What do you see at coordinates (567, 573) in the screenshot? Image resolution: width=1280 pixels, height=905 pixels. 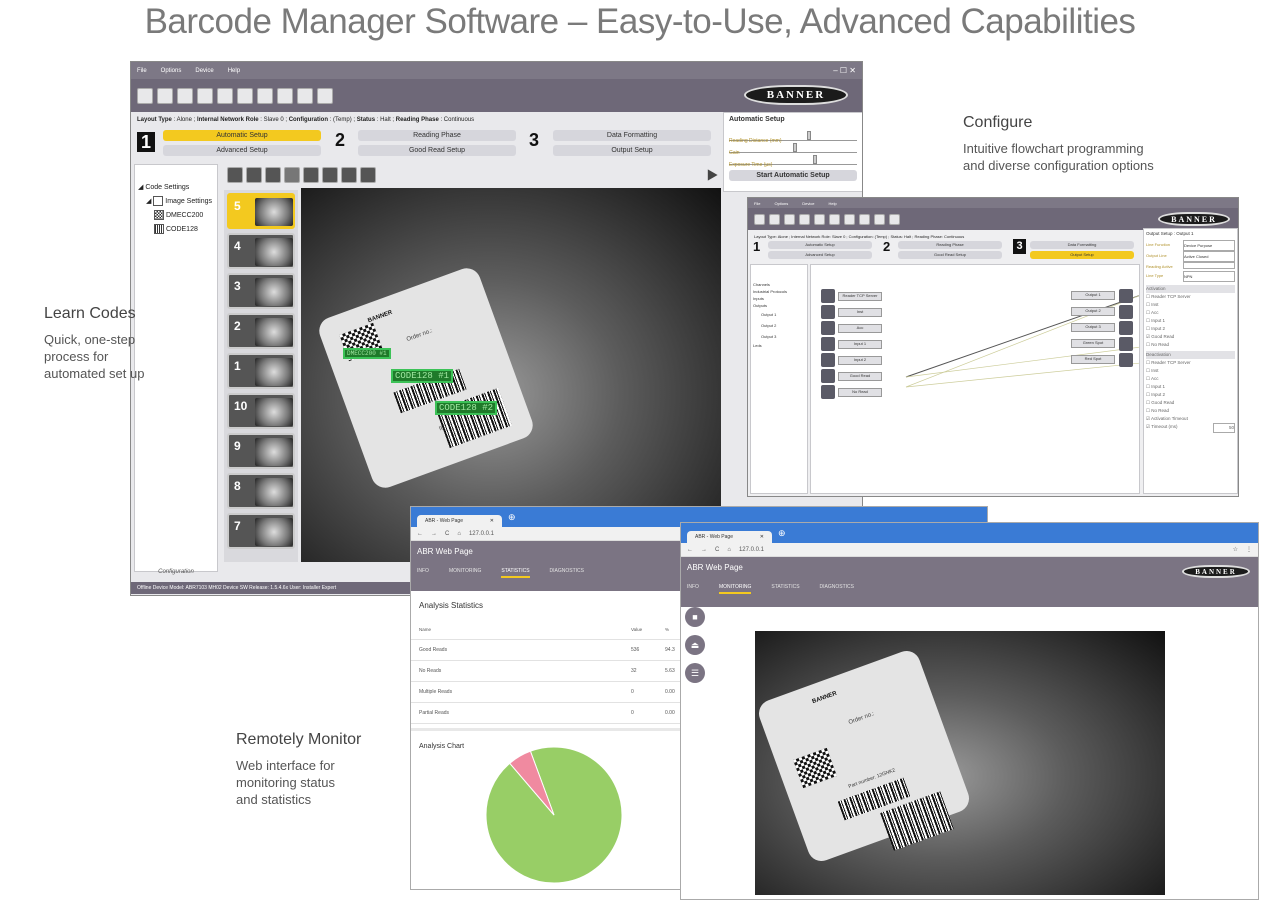 I see `tab-diagnostics: DIAGNOSTICS` at bounding box center [567, 573].